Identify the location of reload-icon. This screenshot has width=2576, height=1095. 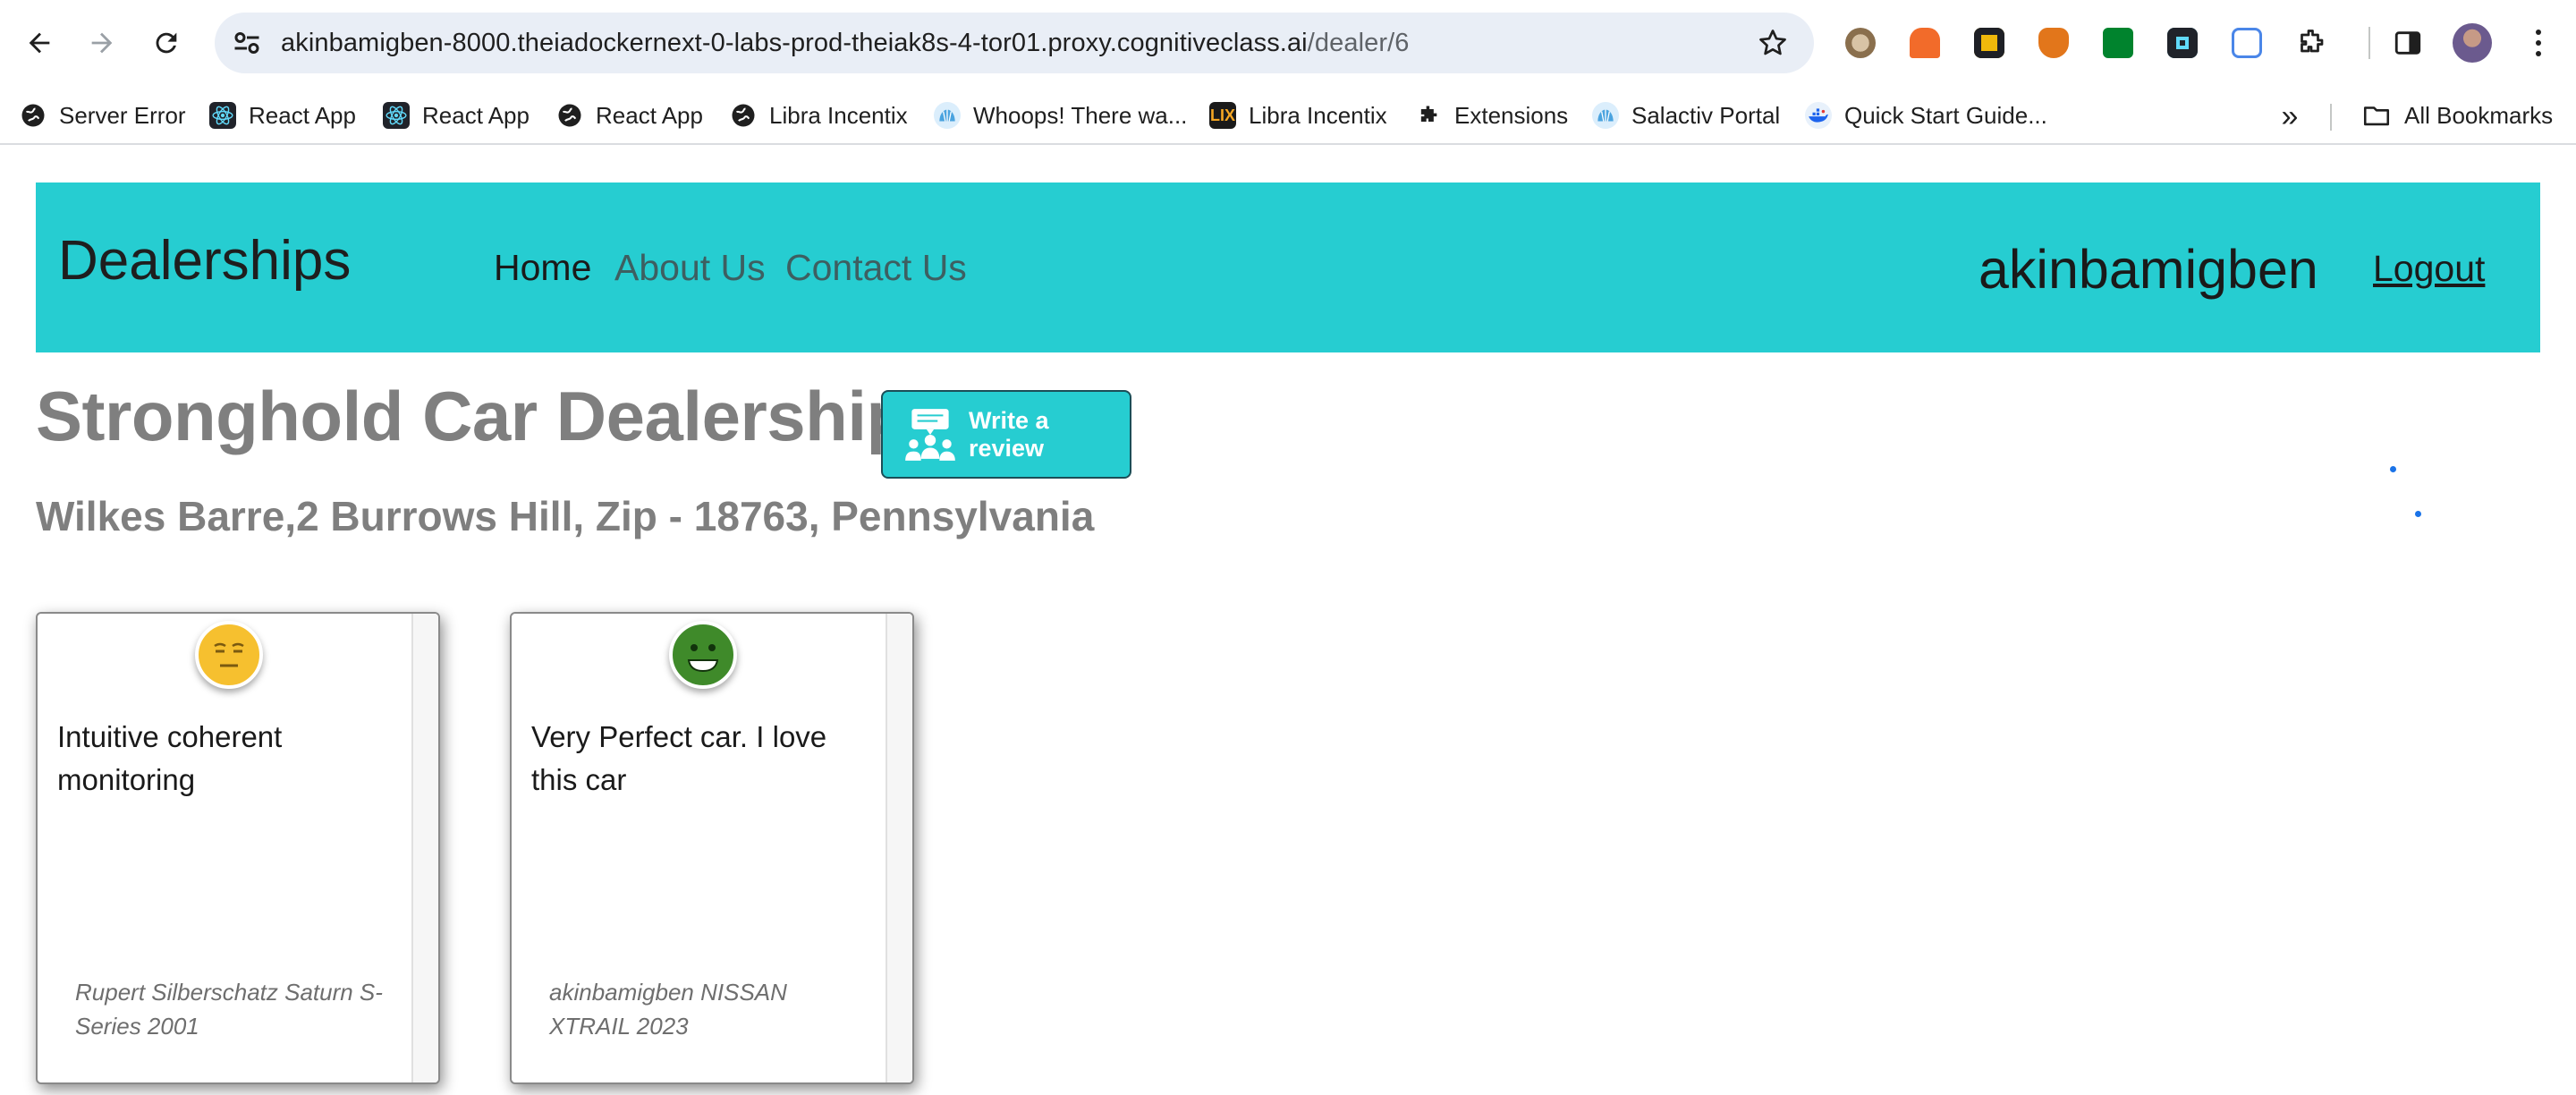
(166, 43).